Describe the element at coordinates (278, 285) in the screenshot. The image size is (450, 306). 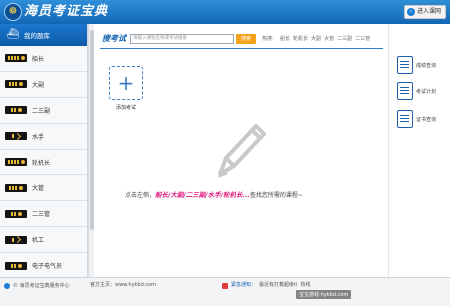
I see `notice-text: 最近有打着超级ti` at that location.